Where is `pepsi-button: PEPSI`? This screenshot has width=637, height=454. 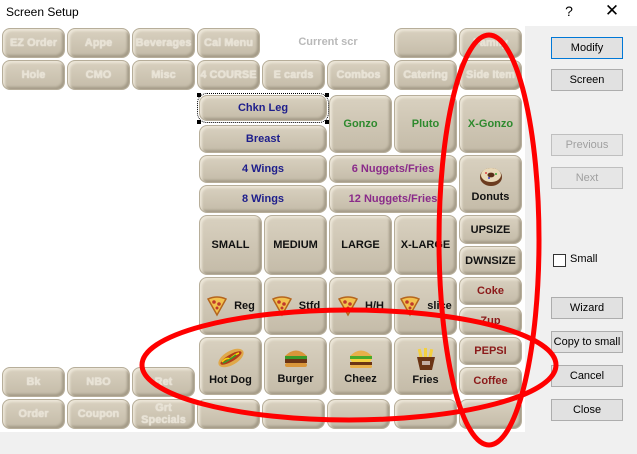
pepsi-button: PEPSI is located at coordinates (490, 351).